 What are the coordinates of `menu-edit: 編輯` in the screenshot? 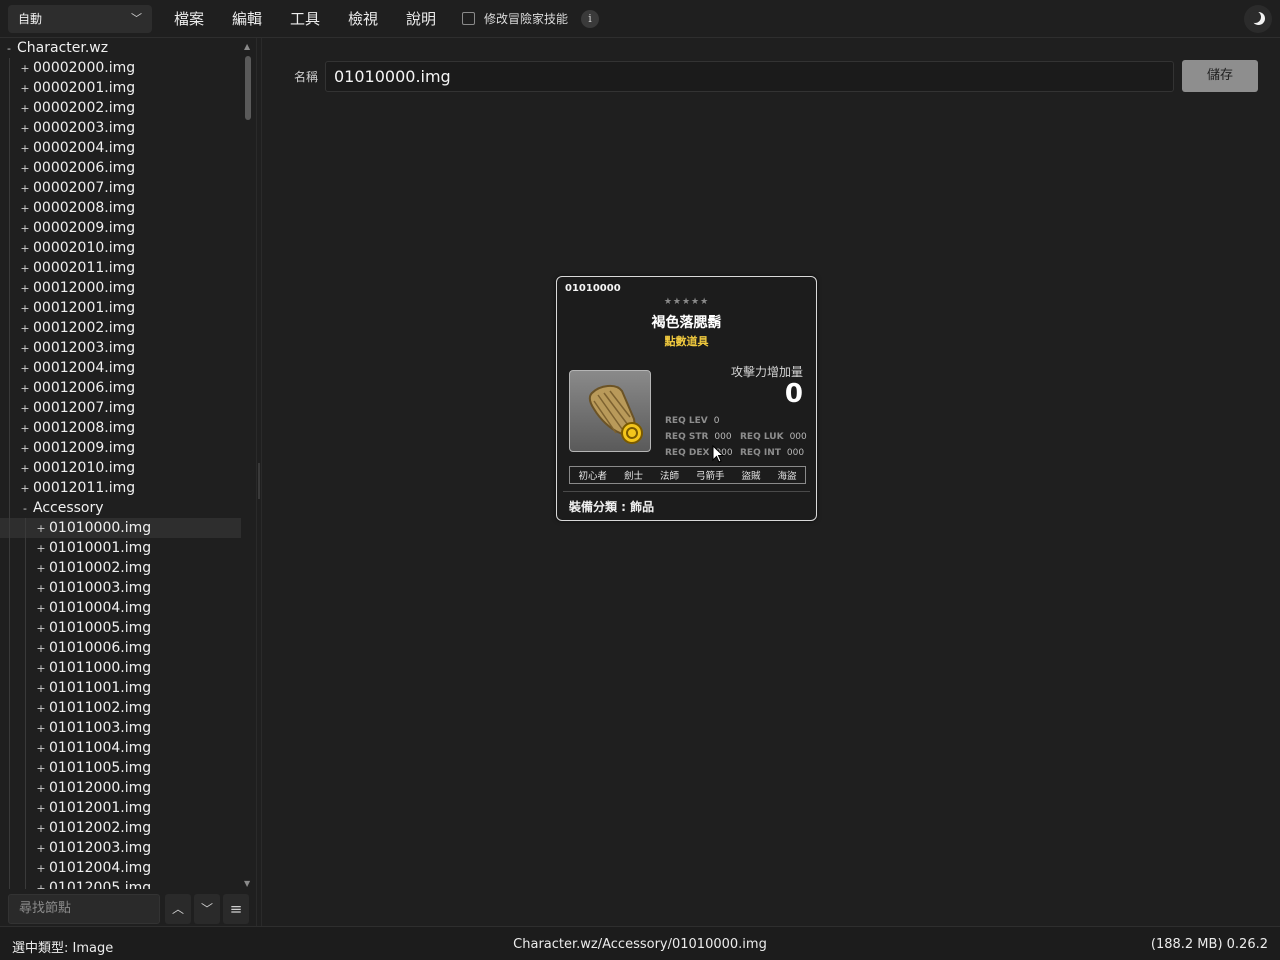 It's located at (247, 19).